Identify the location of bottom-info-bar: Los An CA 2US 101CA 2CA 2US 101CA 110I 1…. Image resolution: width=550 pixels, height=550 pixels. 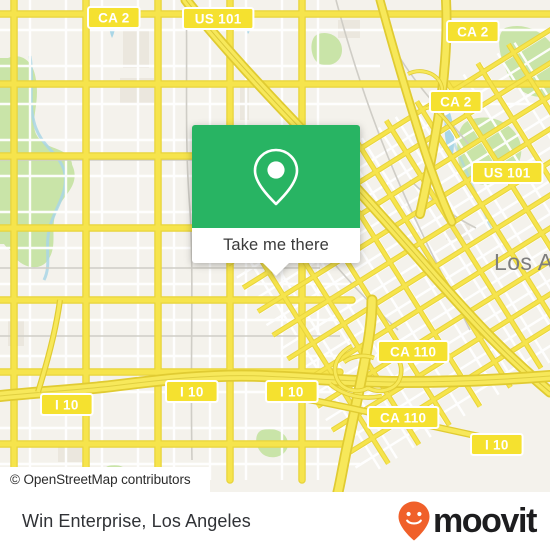
(275, 521).